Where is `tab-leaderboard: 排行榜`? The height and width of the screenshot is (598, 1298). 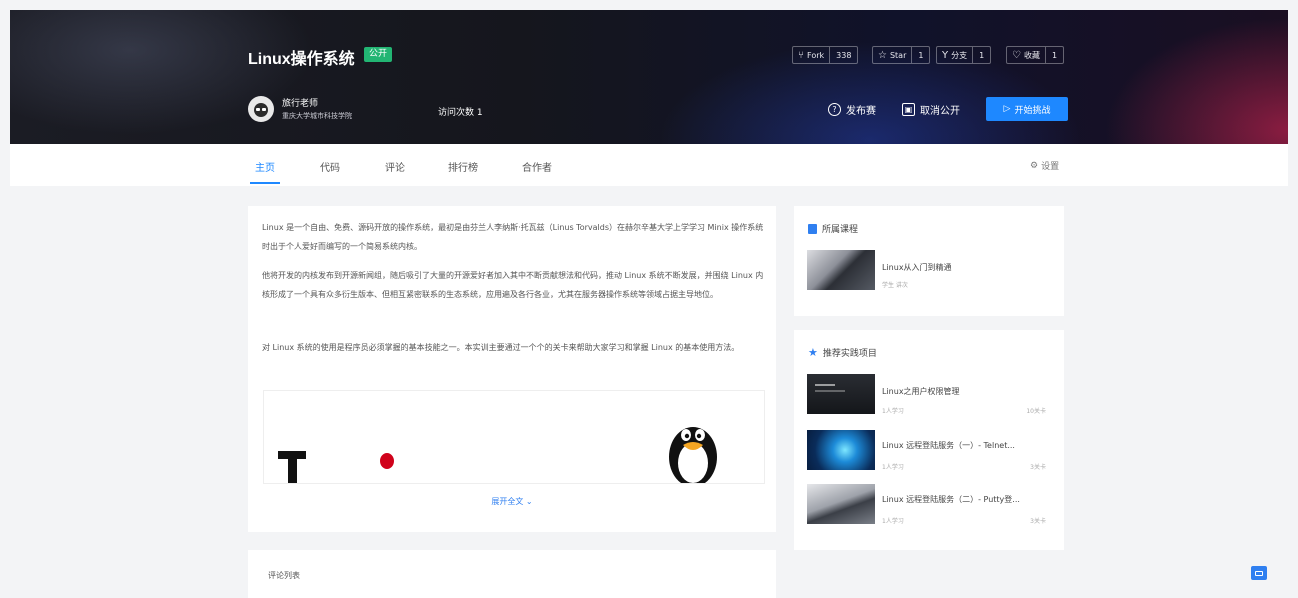 tab-leaderboard: 排行榜 is located at coordinates (463, 166).